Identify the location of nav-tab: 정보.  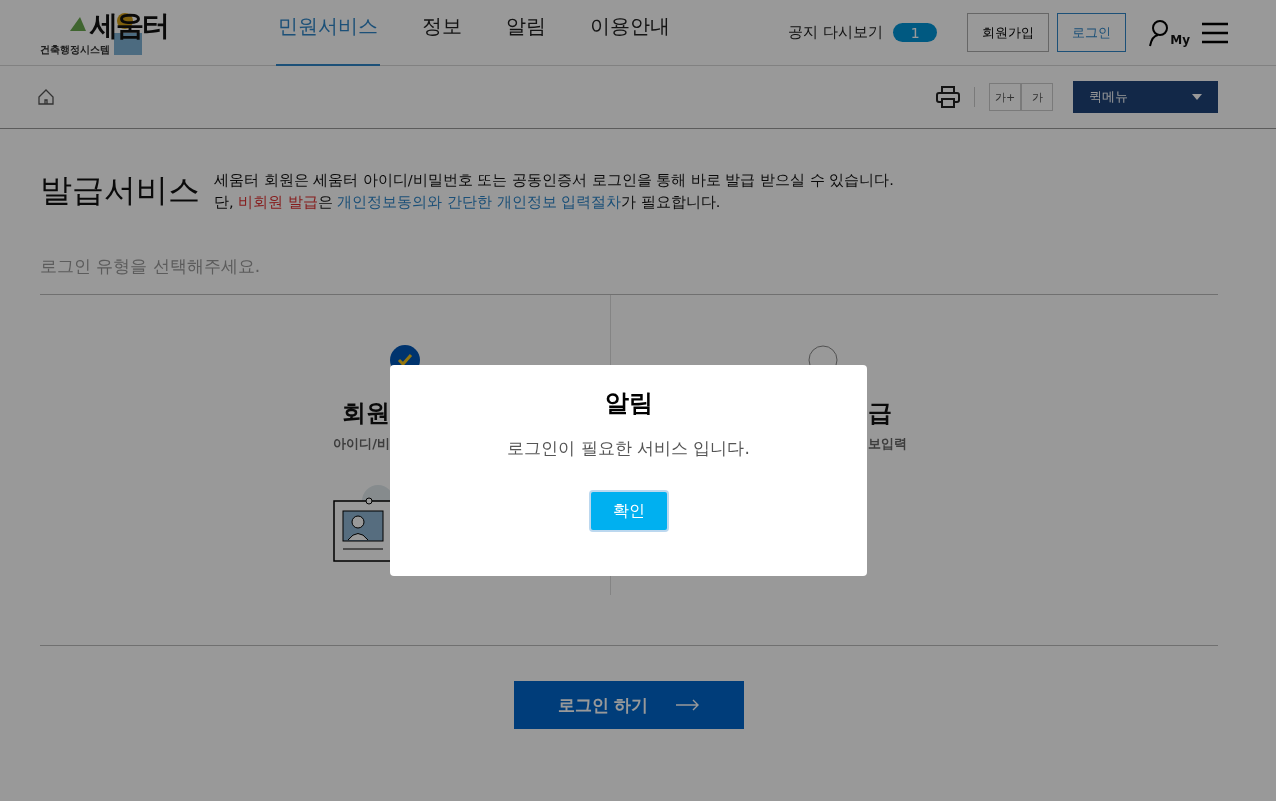
(442, 33).